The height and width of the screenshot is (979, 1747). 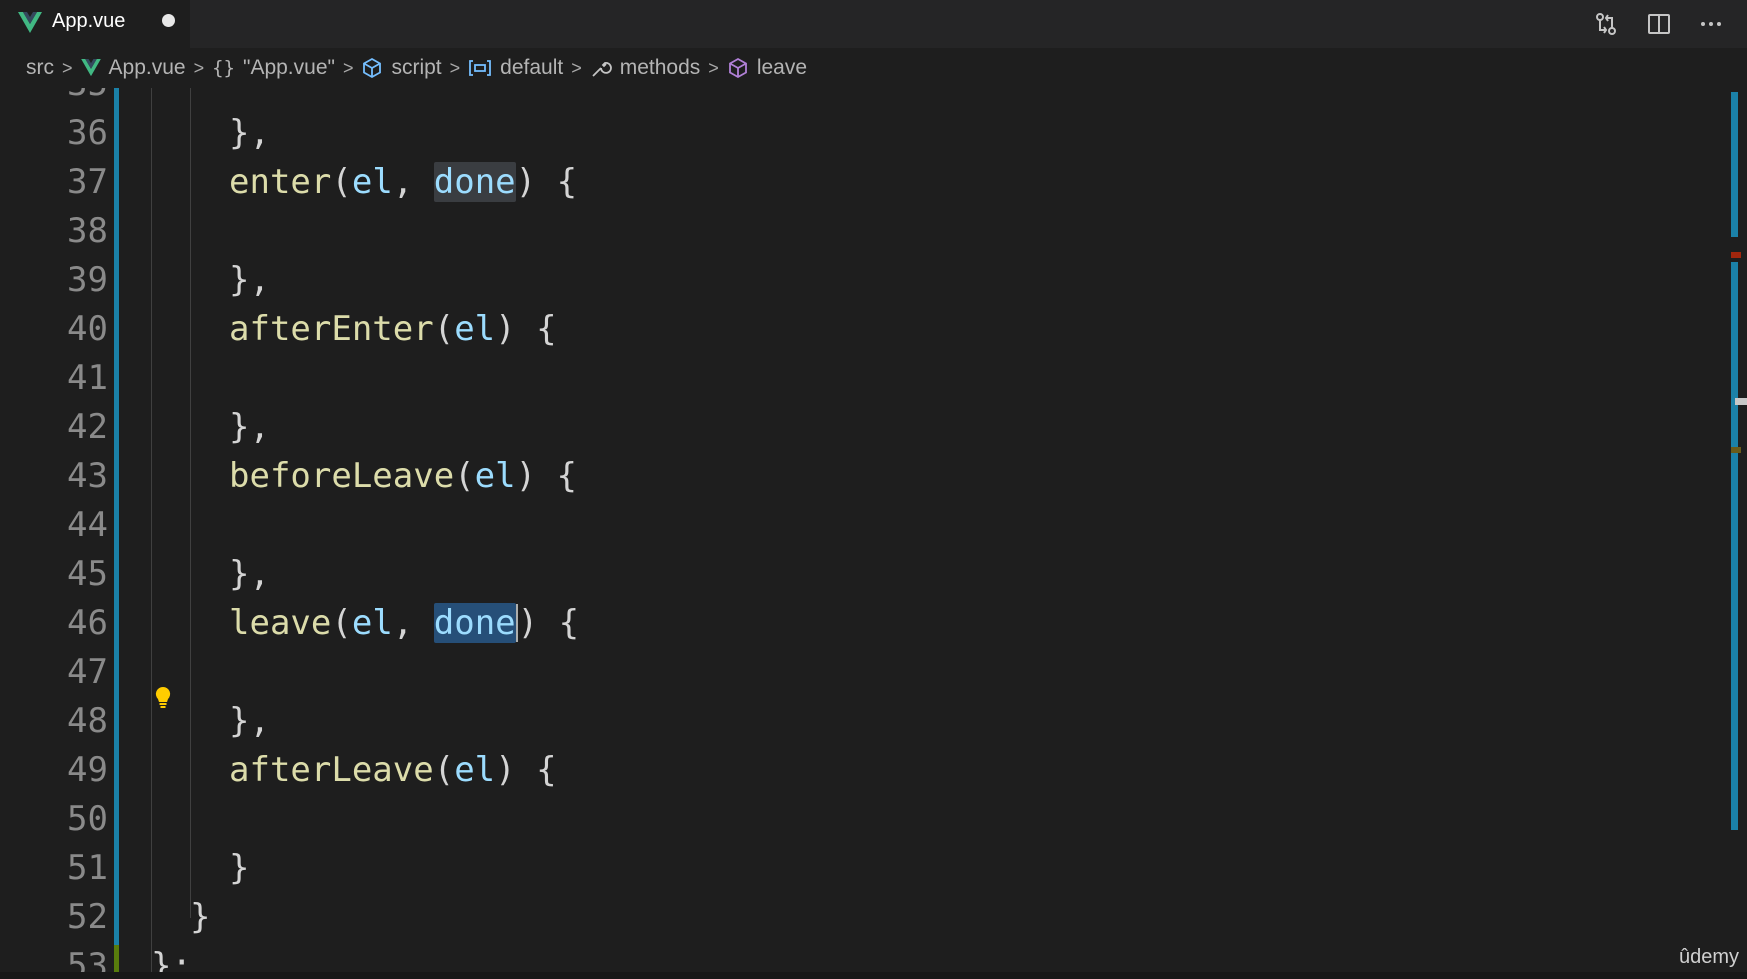 What do you see at coordinates (850, 378) in the screenshot?
I see `code-line: 41` at bounding box center [850, 378].